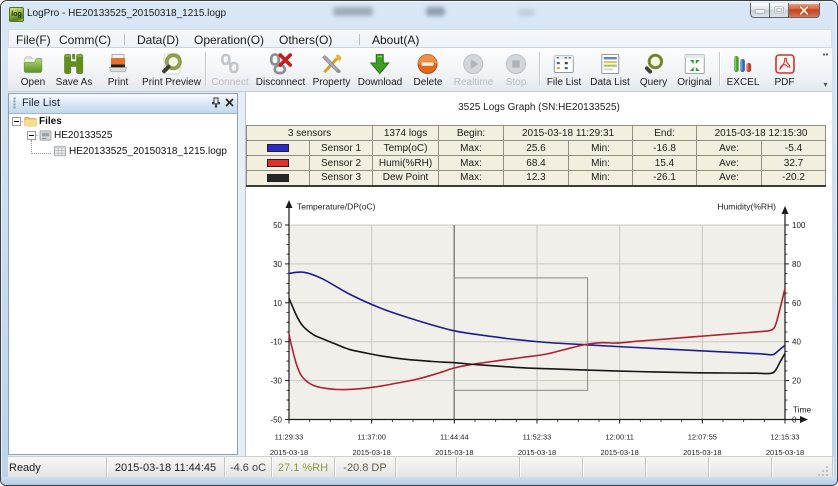  What do you see at coordinates (280, 82) in the screenshot?
I see `toolbar-button-label: Disconnect` at bounding box center [280, 82].